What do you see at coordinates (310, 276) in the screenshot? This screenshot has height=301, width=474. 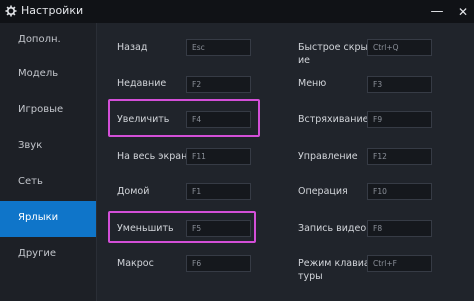 I see `shortcut-label-line: туры` at bounding box center [310, 276].